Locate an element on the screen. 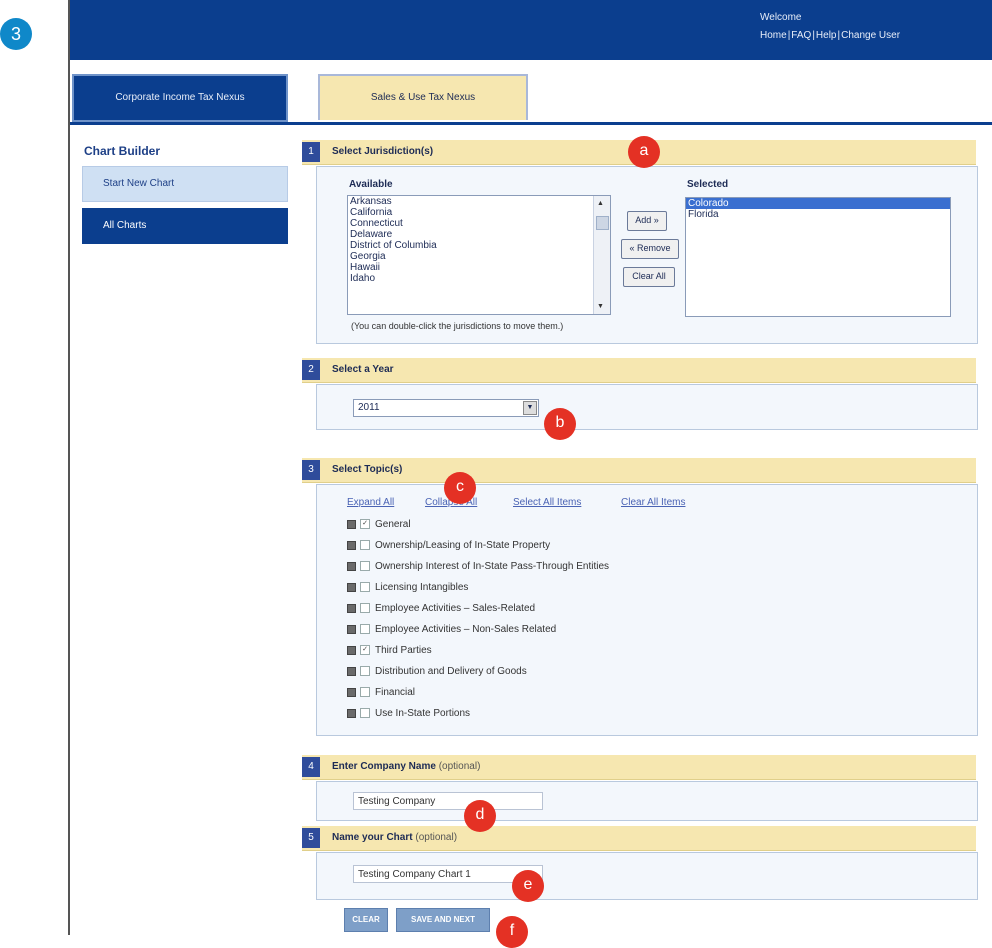 The width and height of the screenshot is (992, 948). annotation-marker-f: f is located at coordinates (512, 932).